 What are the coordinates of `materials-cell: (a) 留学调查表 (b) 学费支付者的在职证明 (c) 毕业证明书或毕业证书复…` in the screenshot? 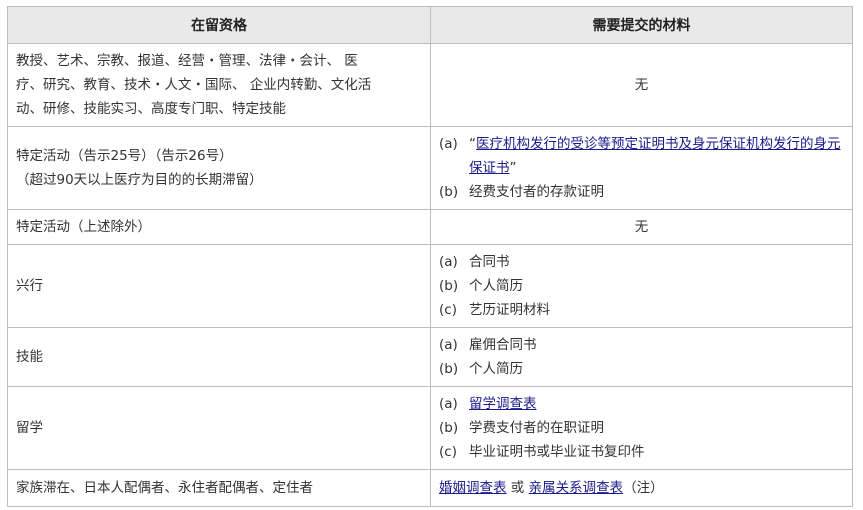 It's located at (641, 428).